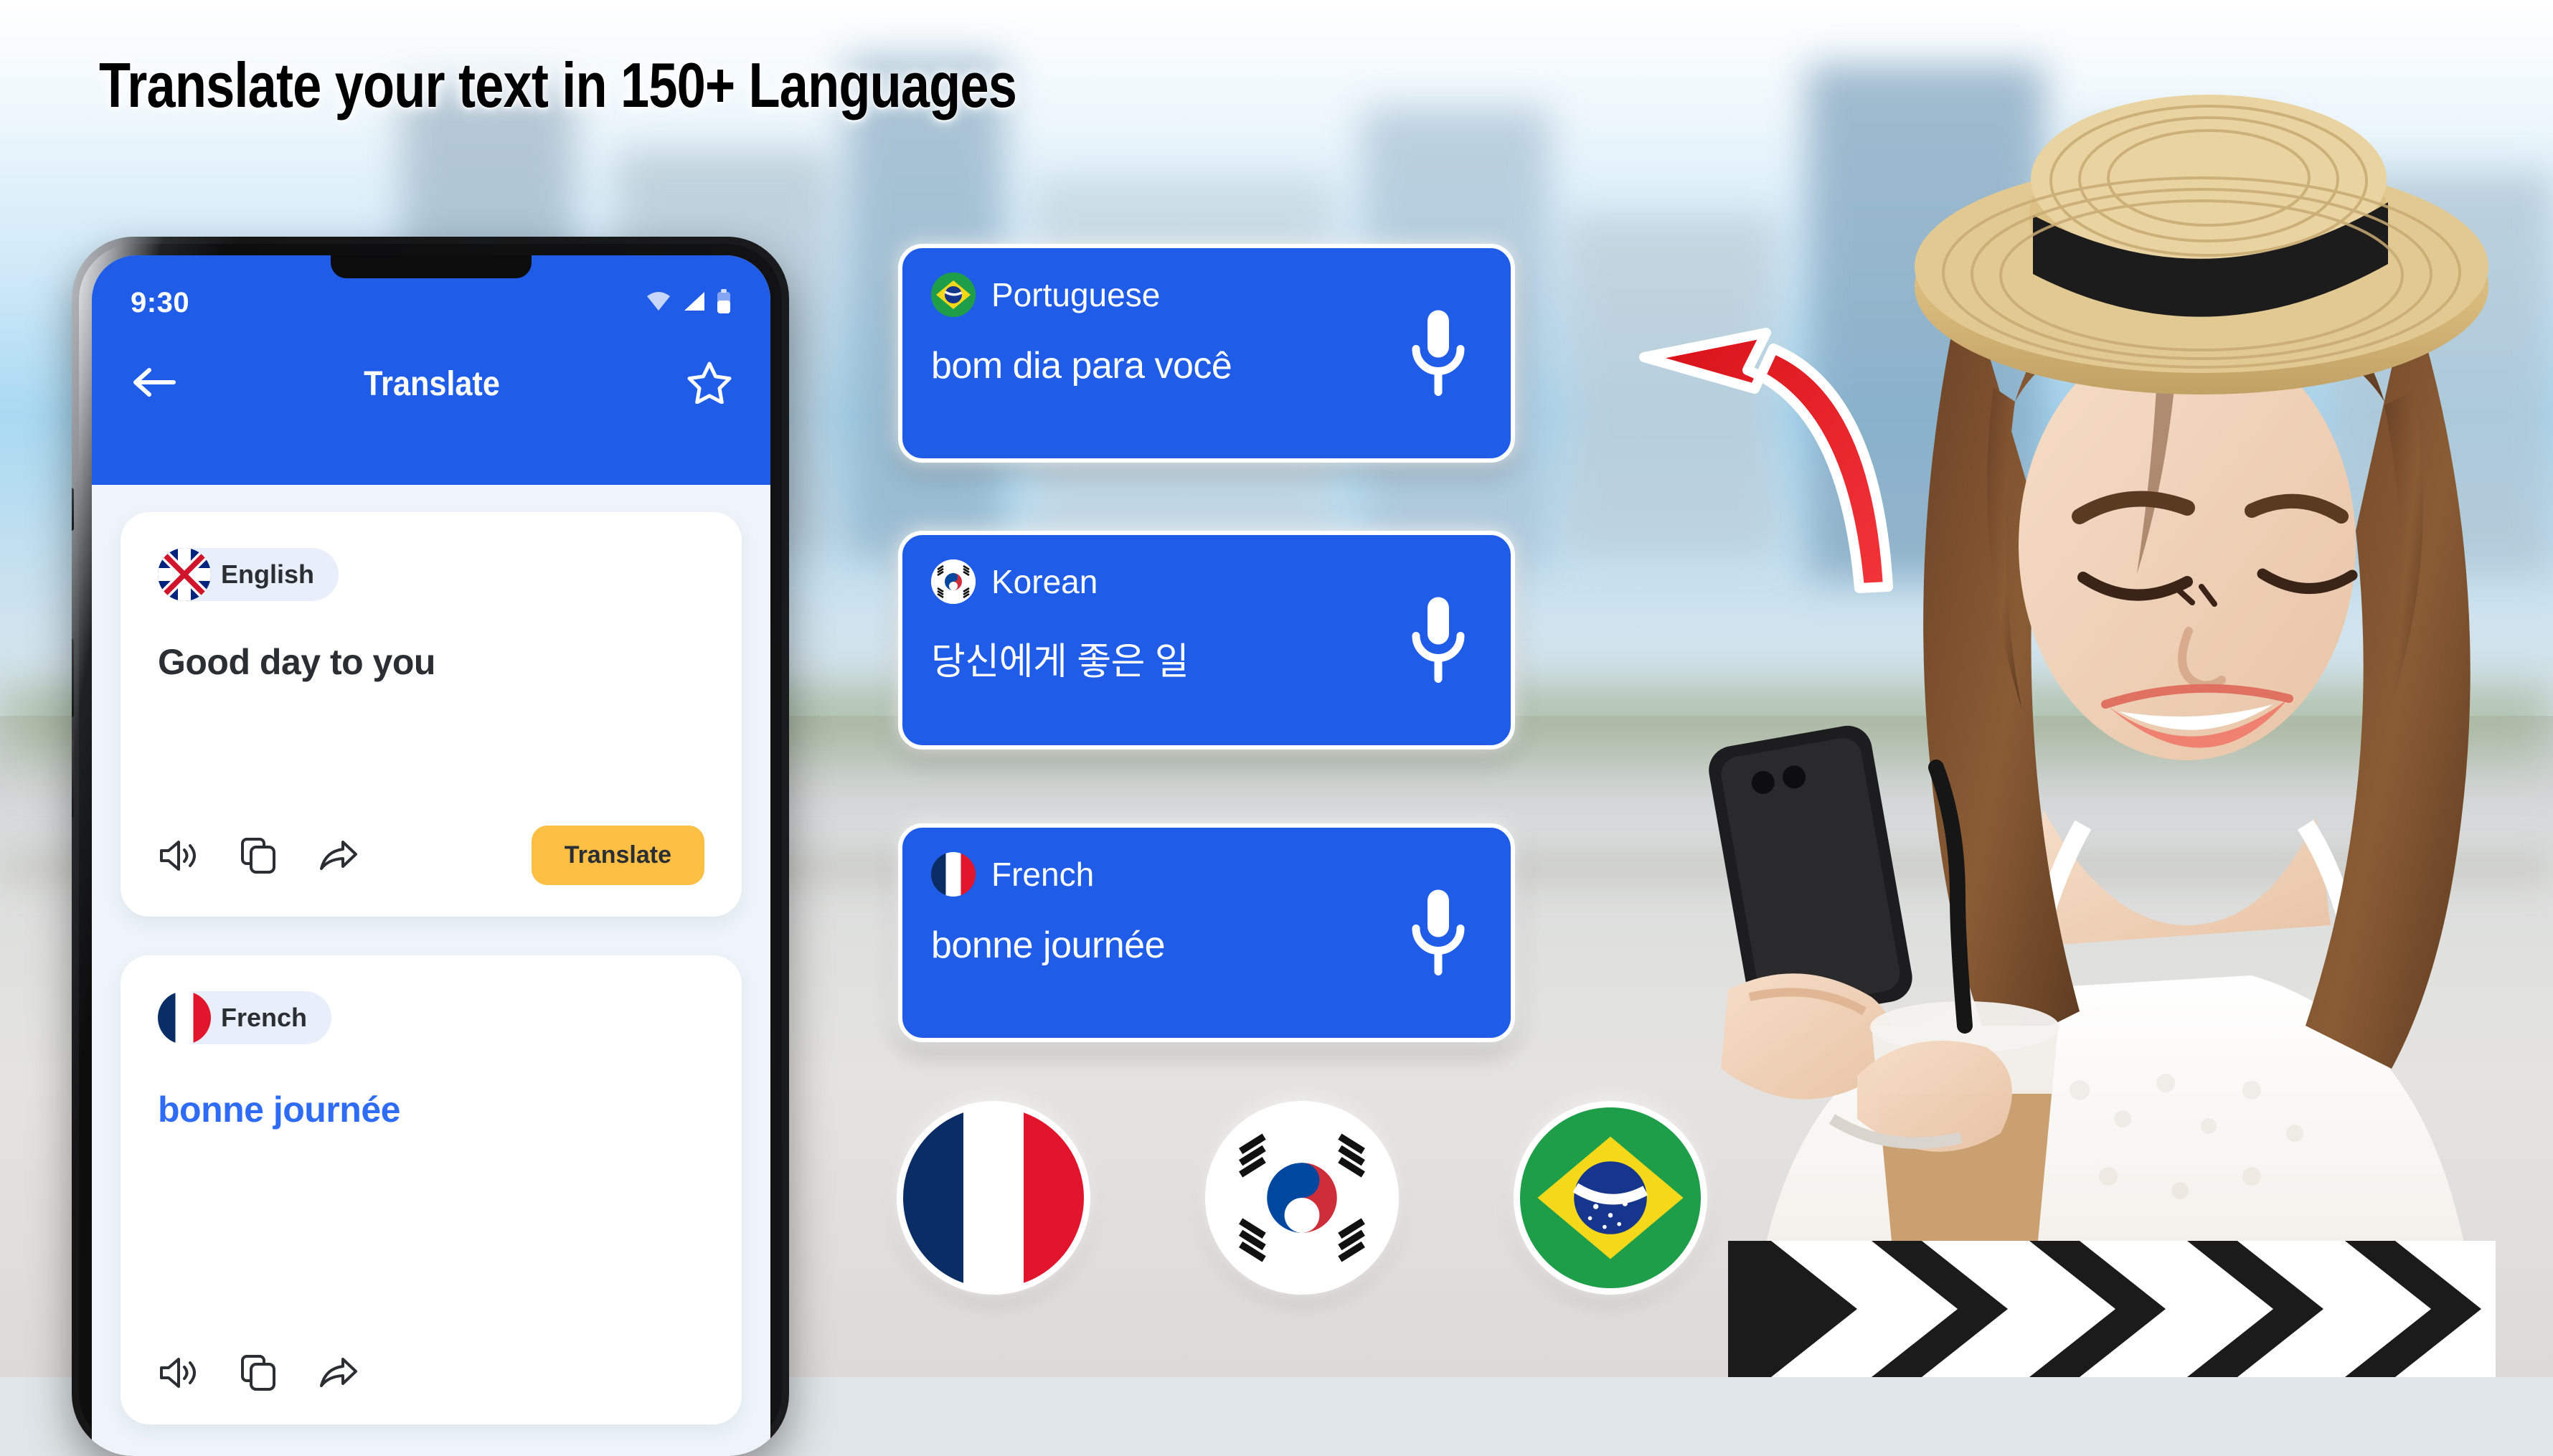  What do you see at coordinates (953, 295) in the screenshot?
I see `brazil-flag-icon` at bounding box center [953, 295].